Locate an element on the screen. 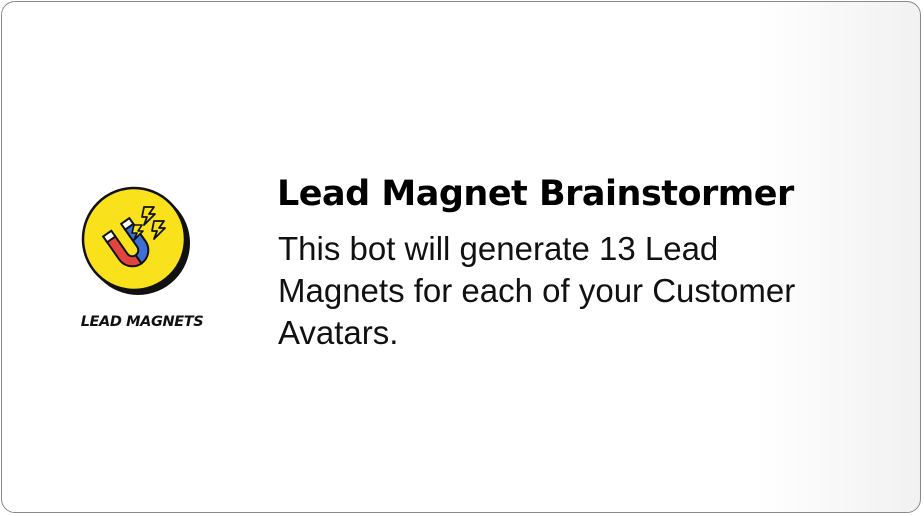  bot-title: Lead Magnet Brainstormer is located at coordinates (535, 194).